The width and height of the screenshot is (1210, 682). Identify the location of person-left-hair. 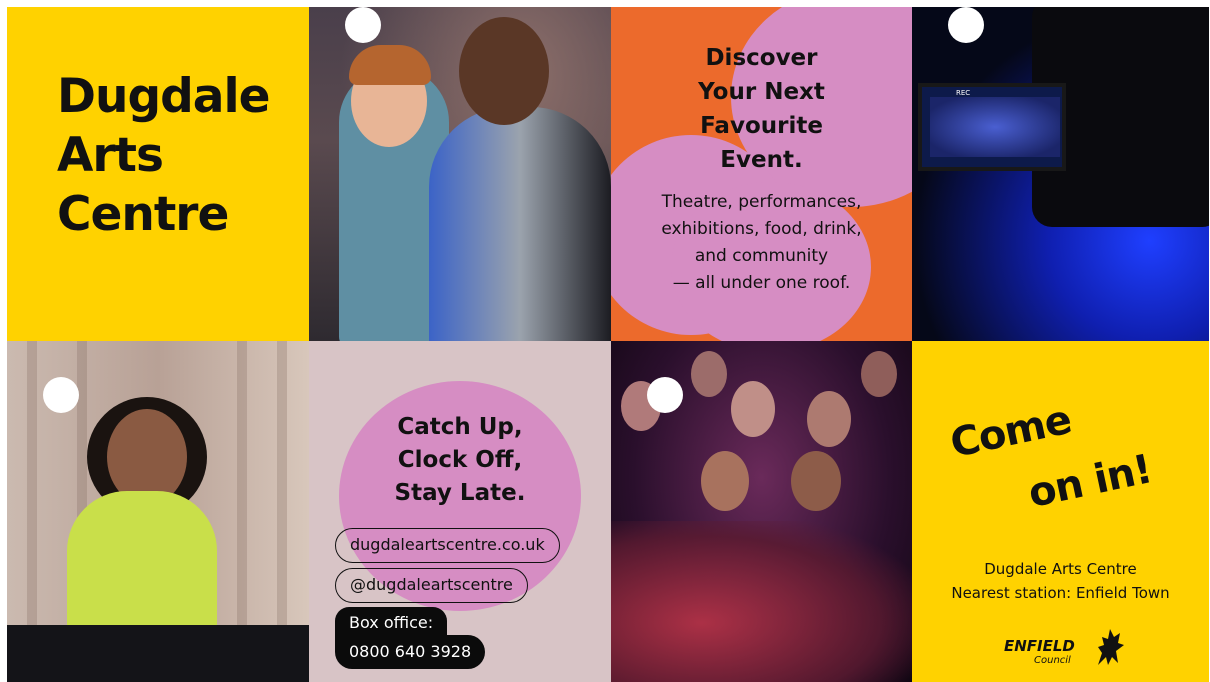
(390, 65).